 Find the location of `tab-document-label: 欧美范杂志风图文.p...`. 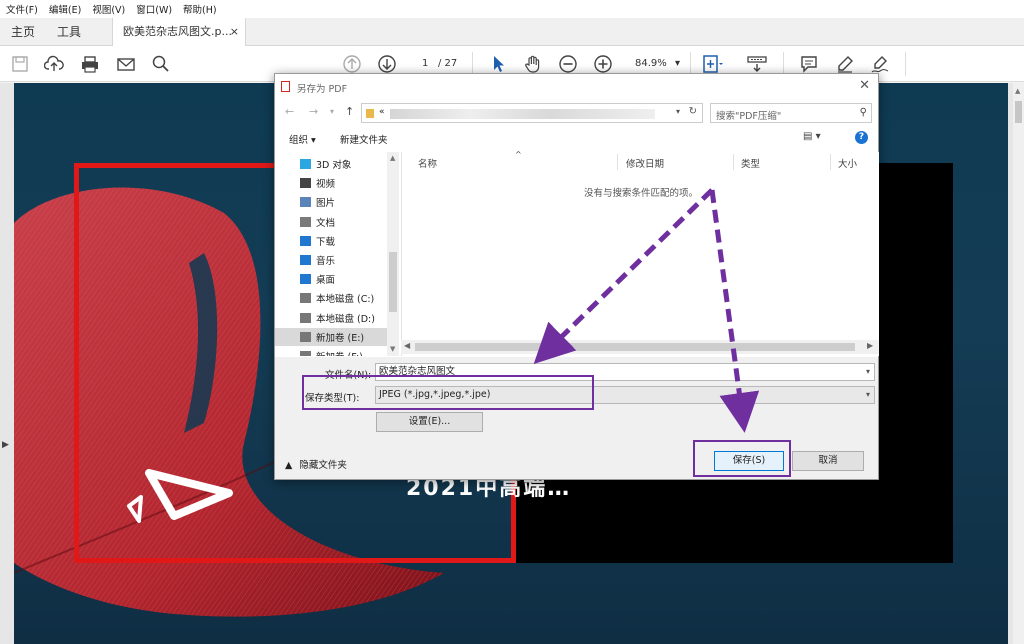

tab-document-label: 欧美范杂志风图文.p... is located at coordinates (177, 31).